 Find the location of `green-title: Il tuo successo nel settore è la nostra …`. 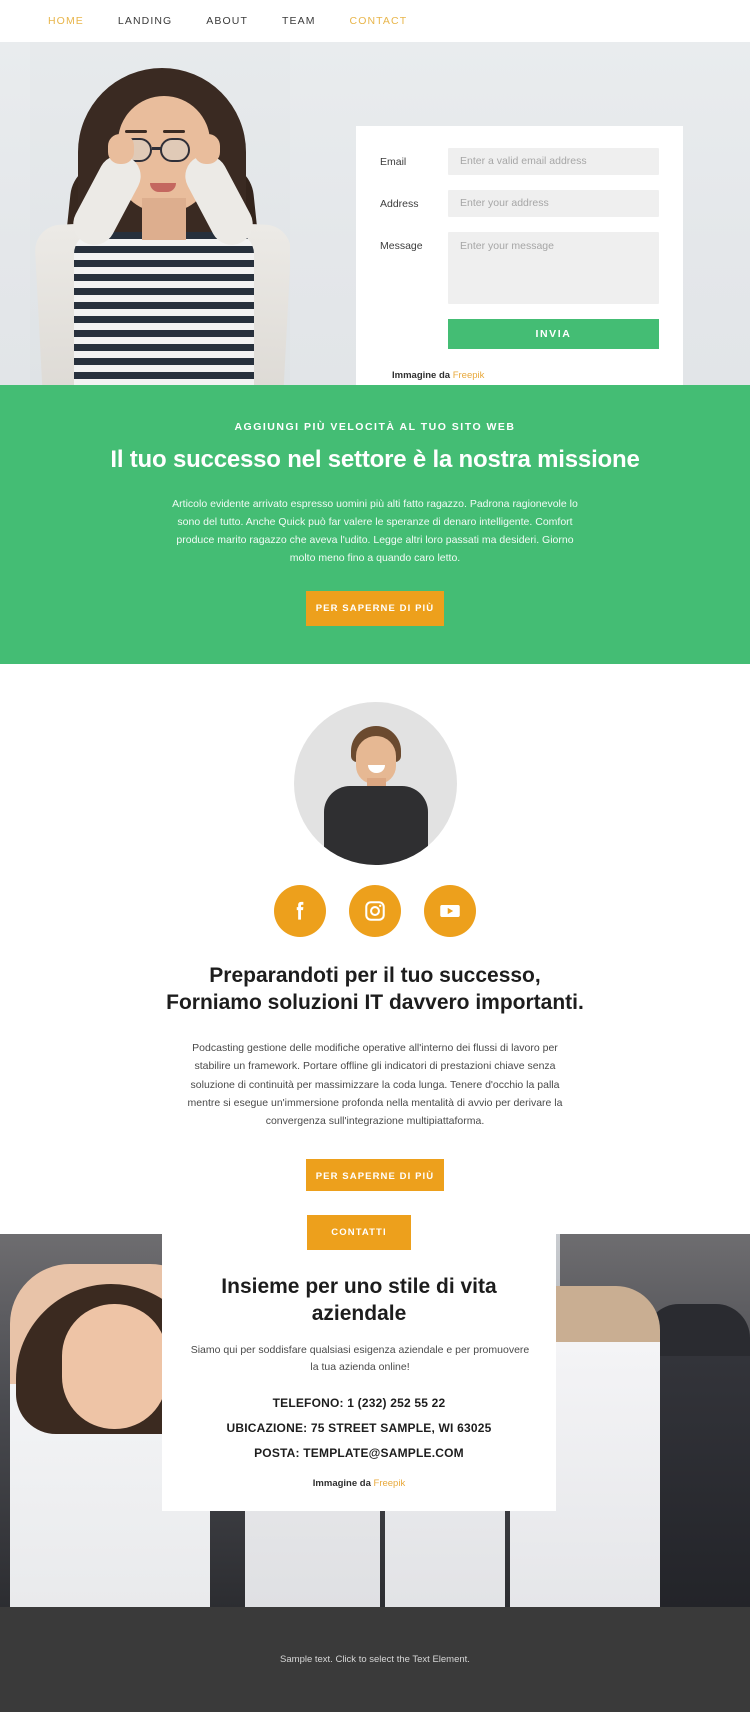

green-title: Il tuo successo nel settore è la nostra … is located at coordinates (375, 459).